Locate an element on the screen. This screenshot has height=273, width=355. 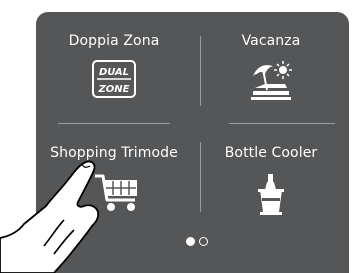
svg-text: ZONE is located at coordinates (114, 89).